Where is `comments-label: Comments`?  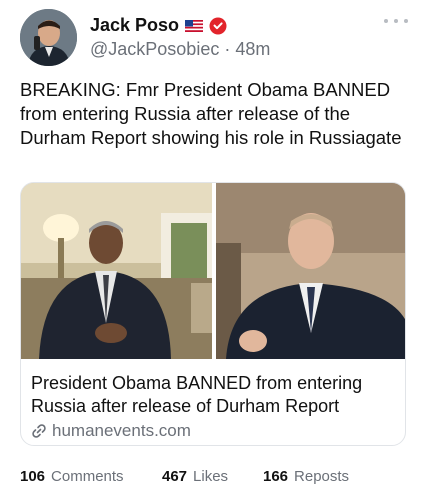
comments-label: Comments is located at coordinates (87, 476).